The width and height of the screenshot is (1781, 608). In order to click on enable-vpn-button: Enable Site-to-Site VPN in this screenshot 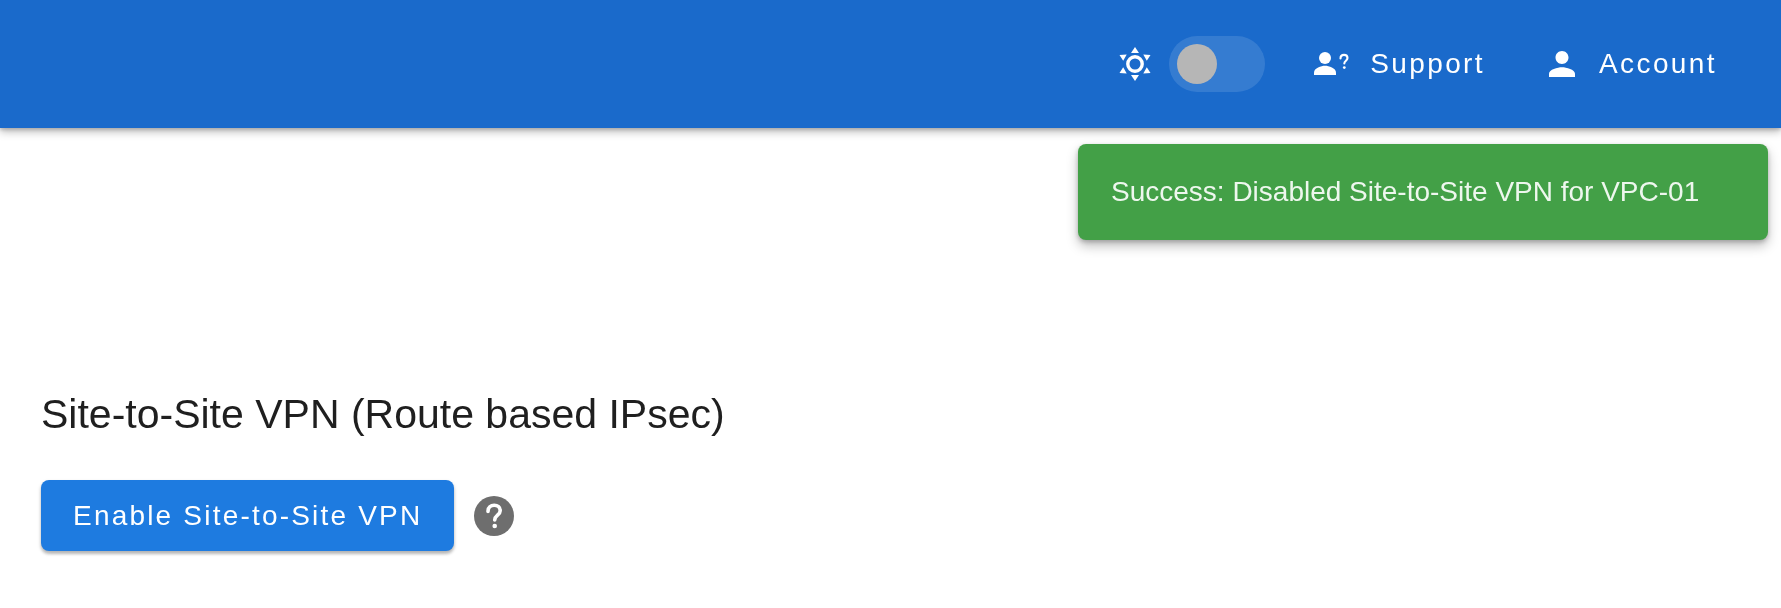, I will do `click(248, 515)`.